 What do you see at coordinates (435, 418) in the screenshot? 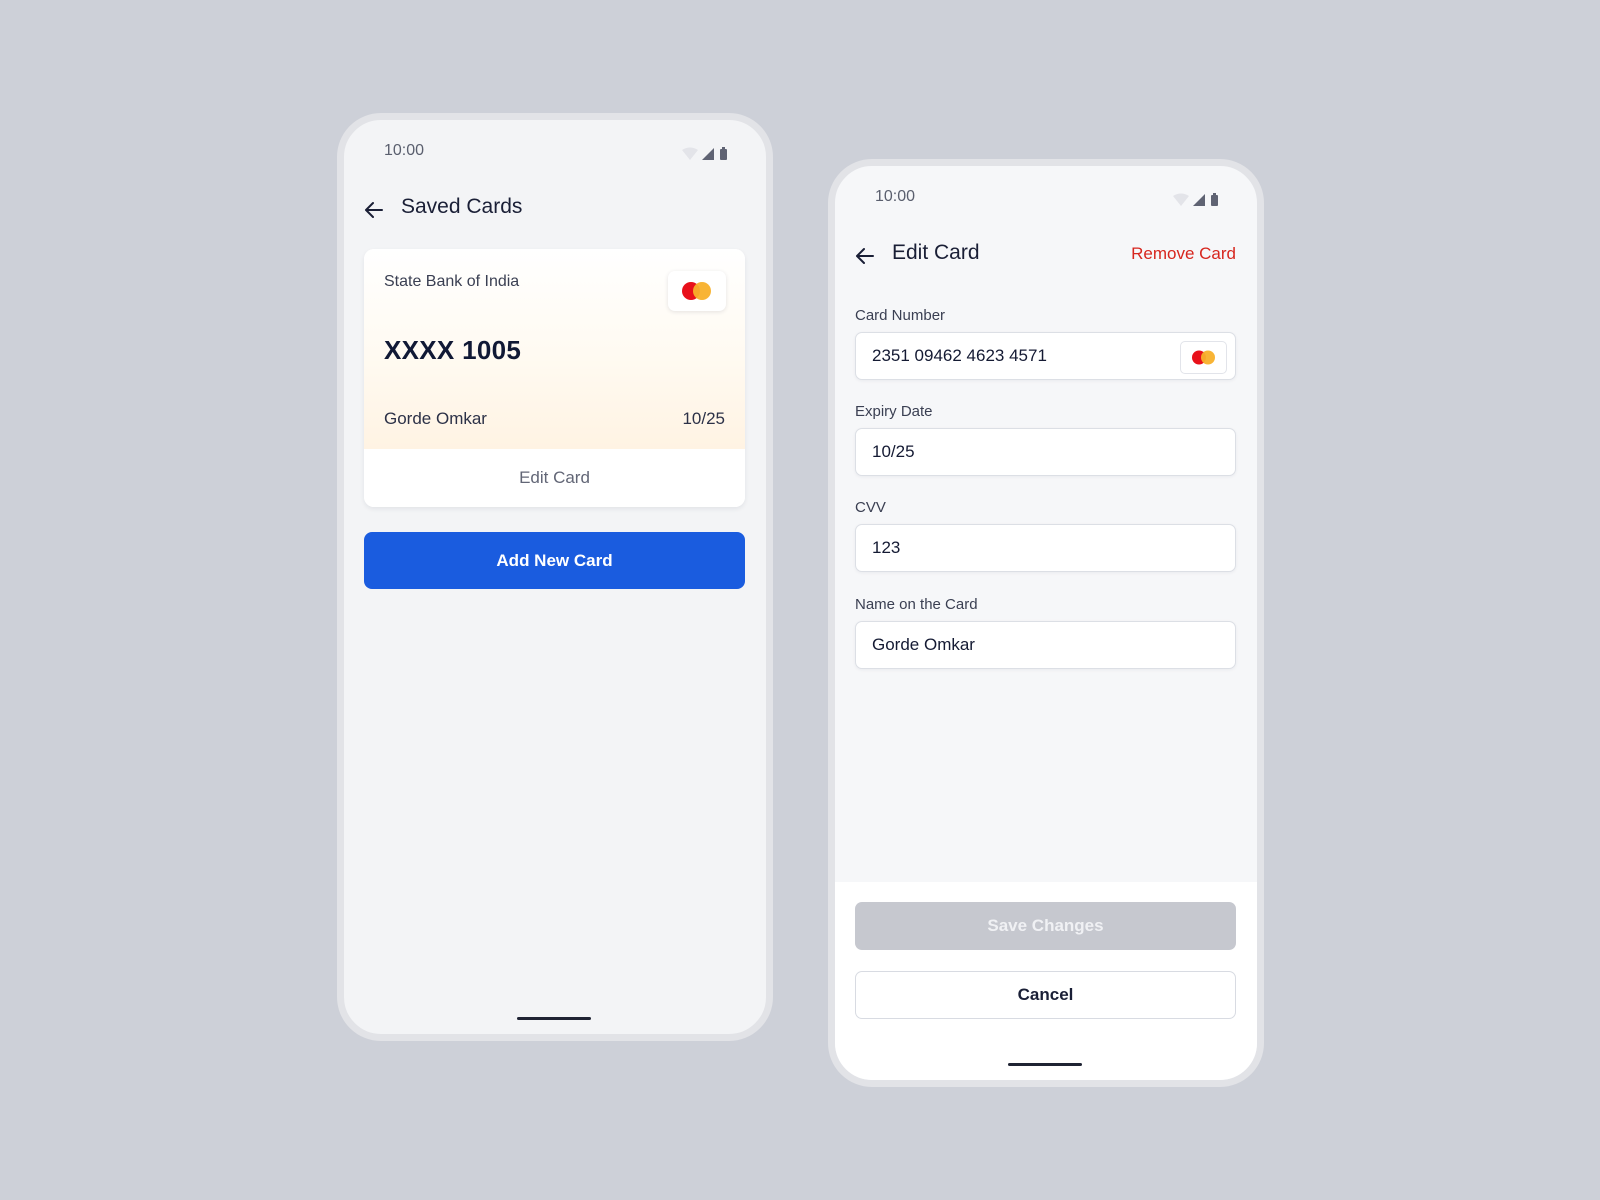
I see `card-holder-name: Gorde Omkar` at bounding box center [435, 418].